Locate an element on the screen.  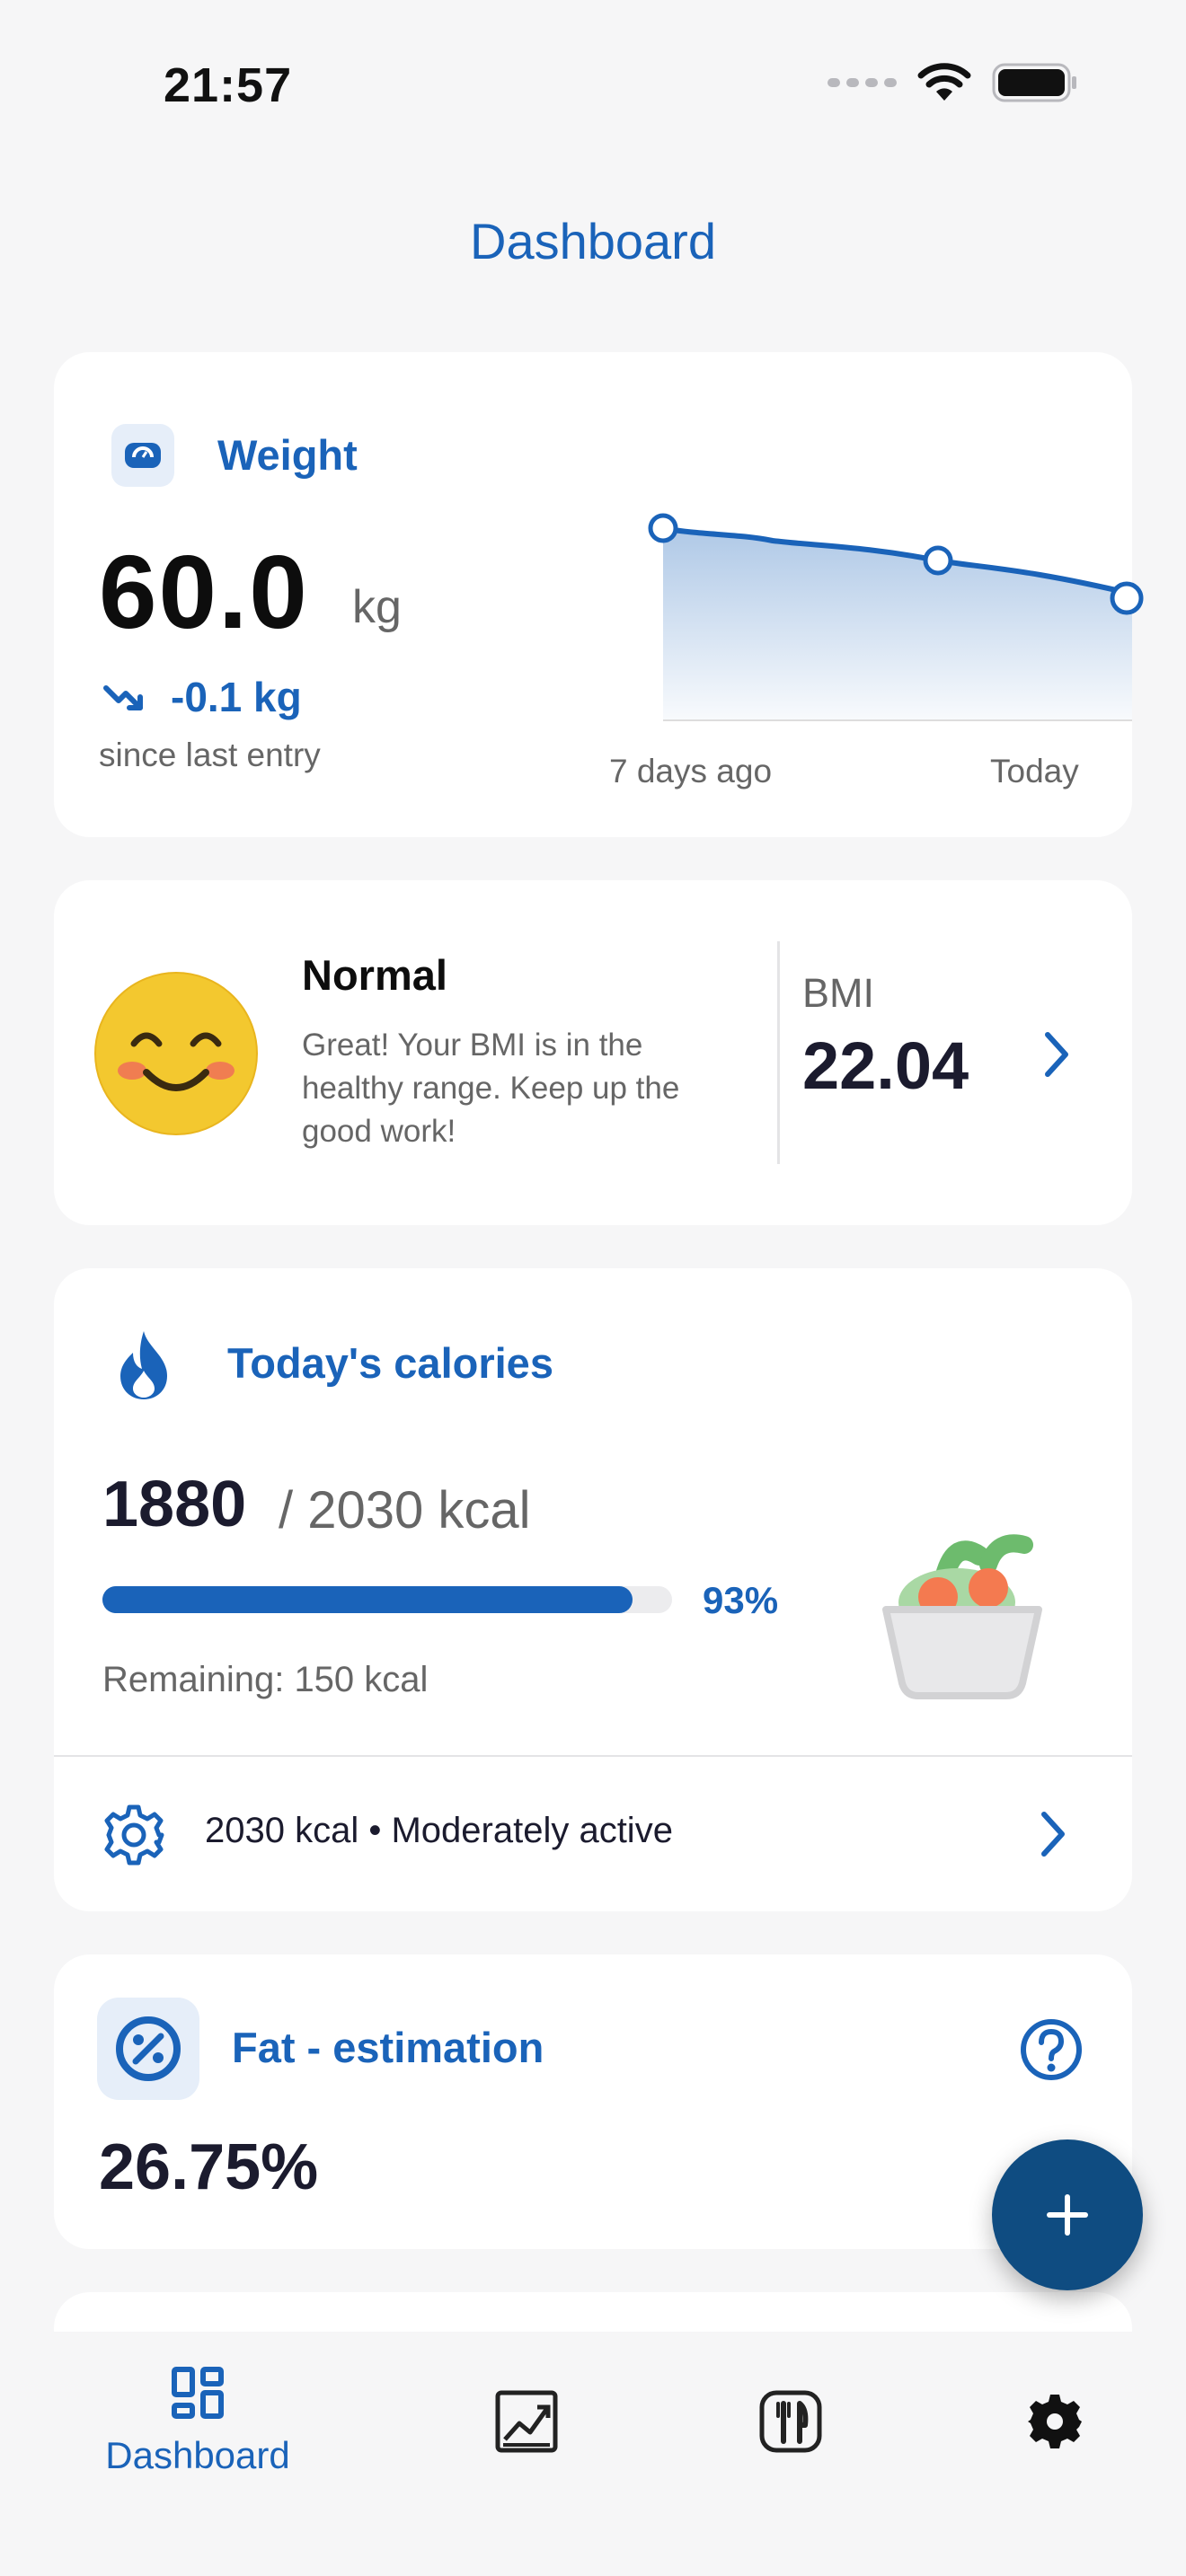
percent-icon is located at coordinates (148, 2049).